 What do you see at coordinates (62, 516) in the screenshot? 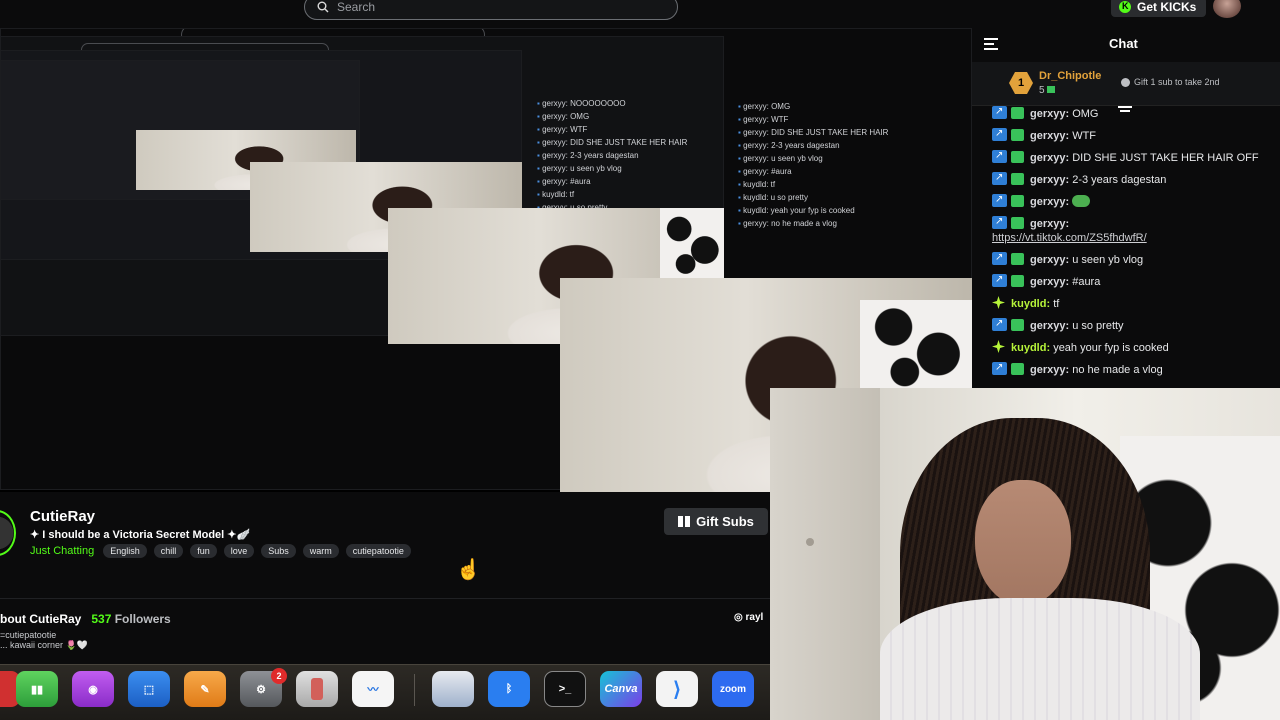
I see `streamer-name: CutieRay` at bounding box center [62, 516].